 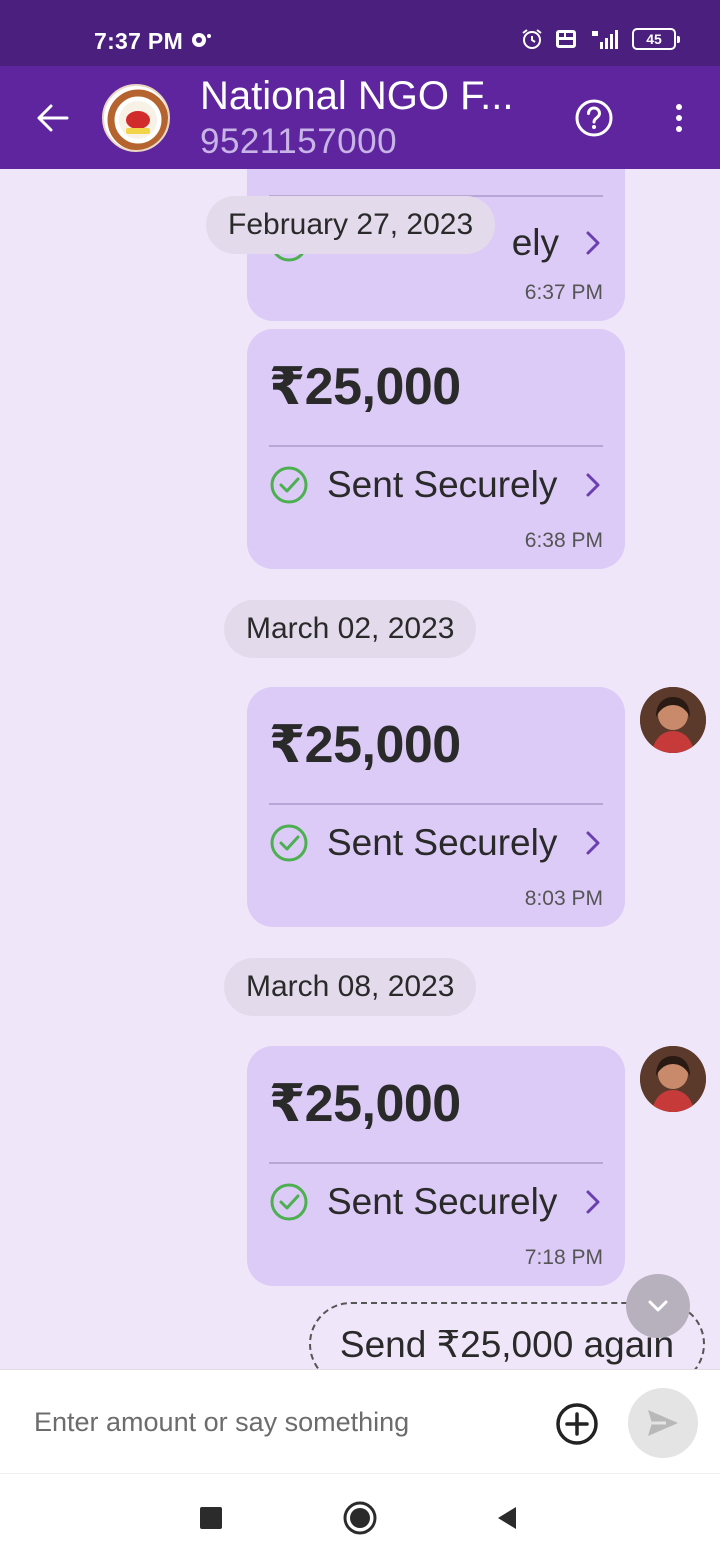 What do you see at coordinates (350, 987) in the screenshot?
I see `date-separator: March 08, 2023` at bounding box center [350, 987].